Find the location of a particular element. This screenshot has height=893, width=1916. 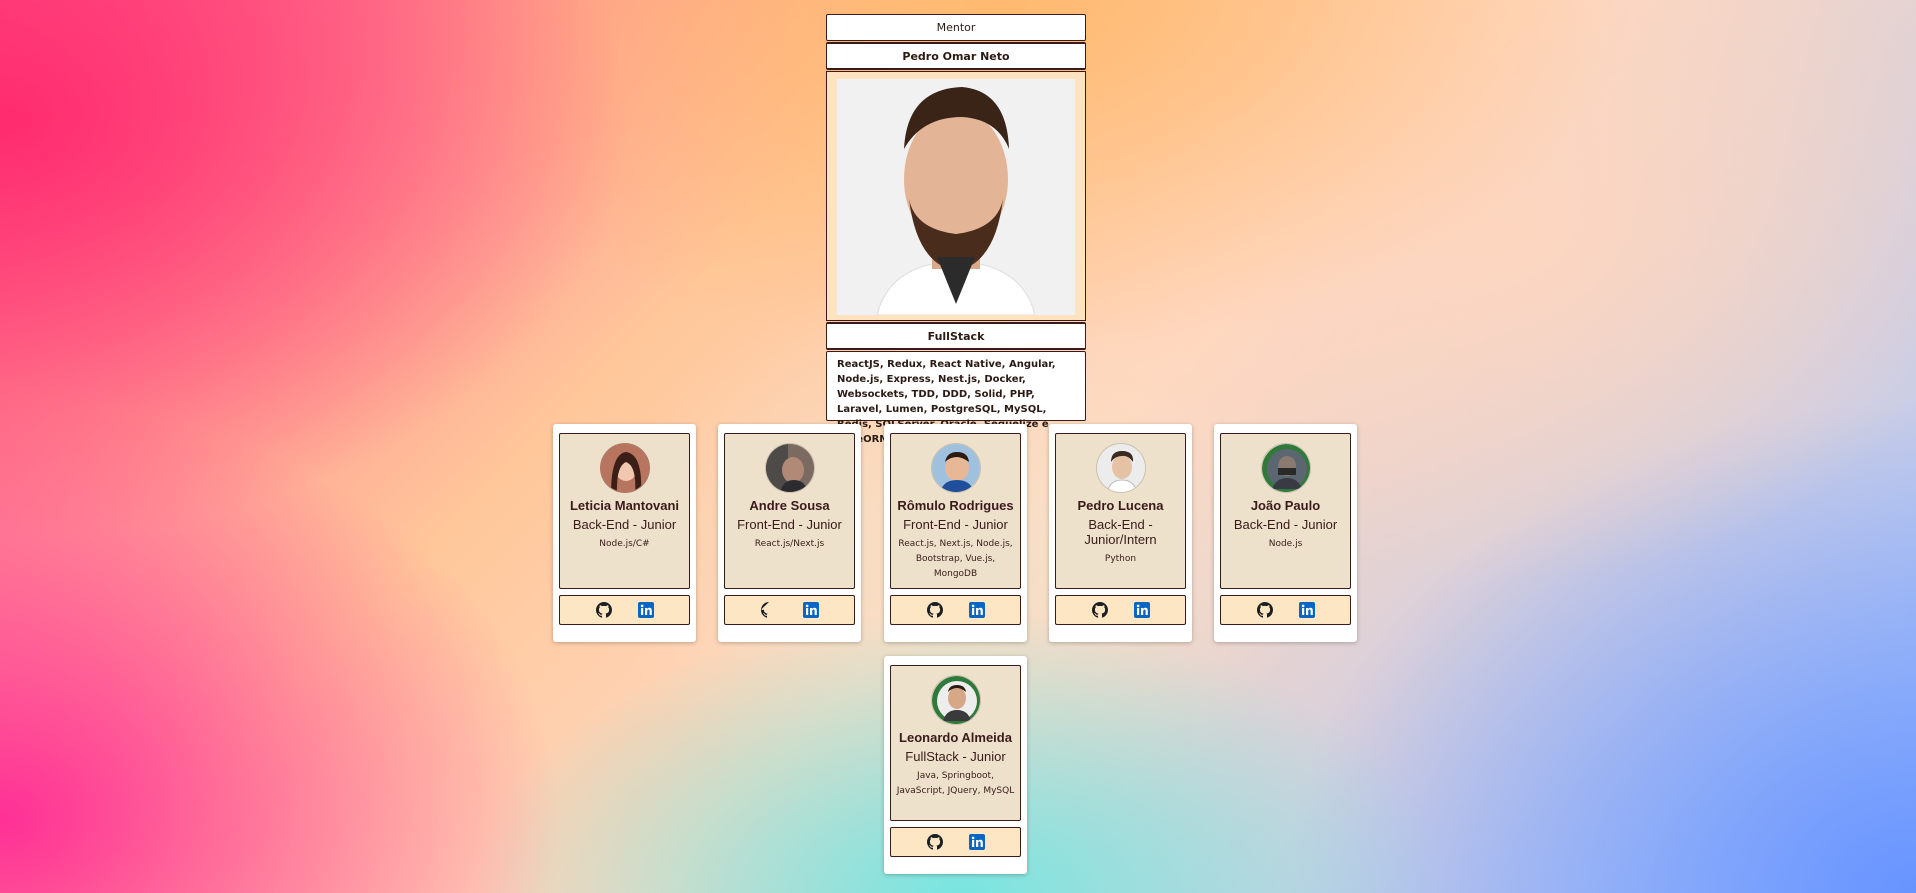

member-techs: React.js/Next.js is located at coordinates (789, 544).